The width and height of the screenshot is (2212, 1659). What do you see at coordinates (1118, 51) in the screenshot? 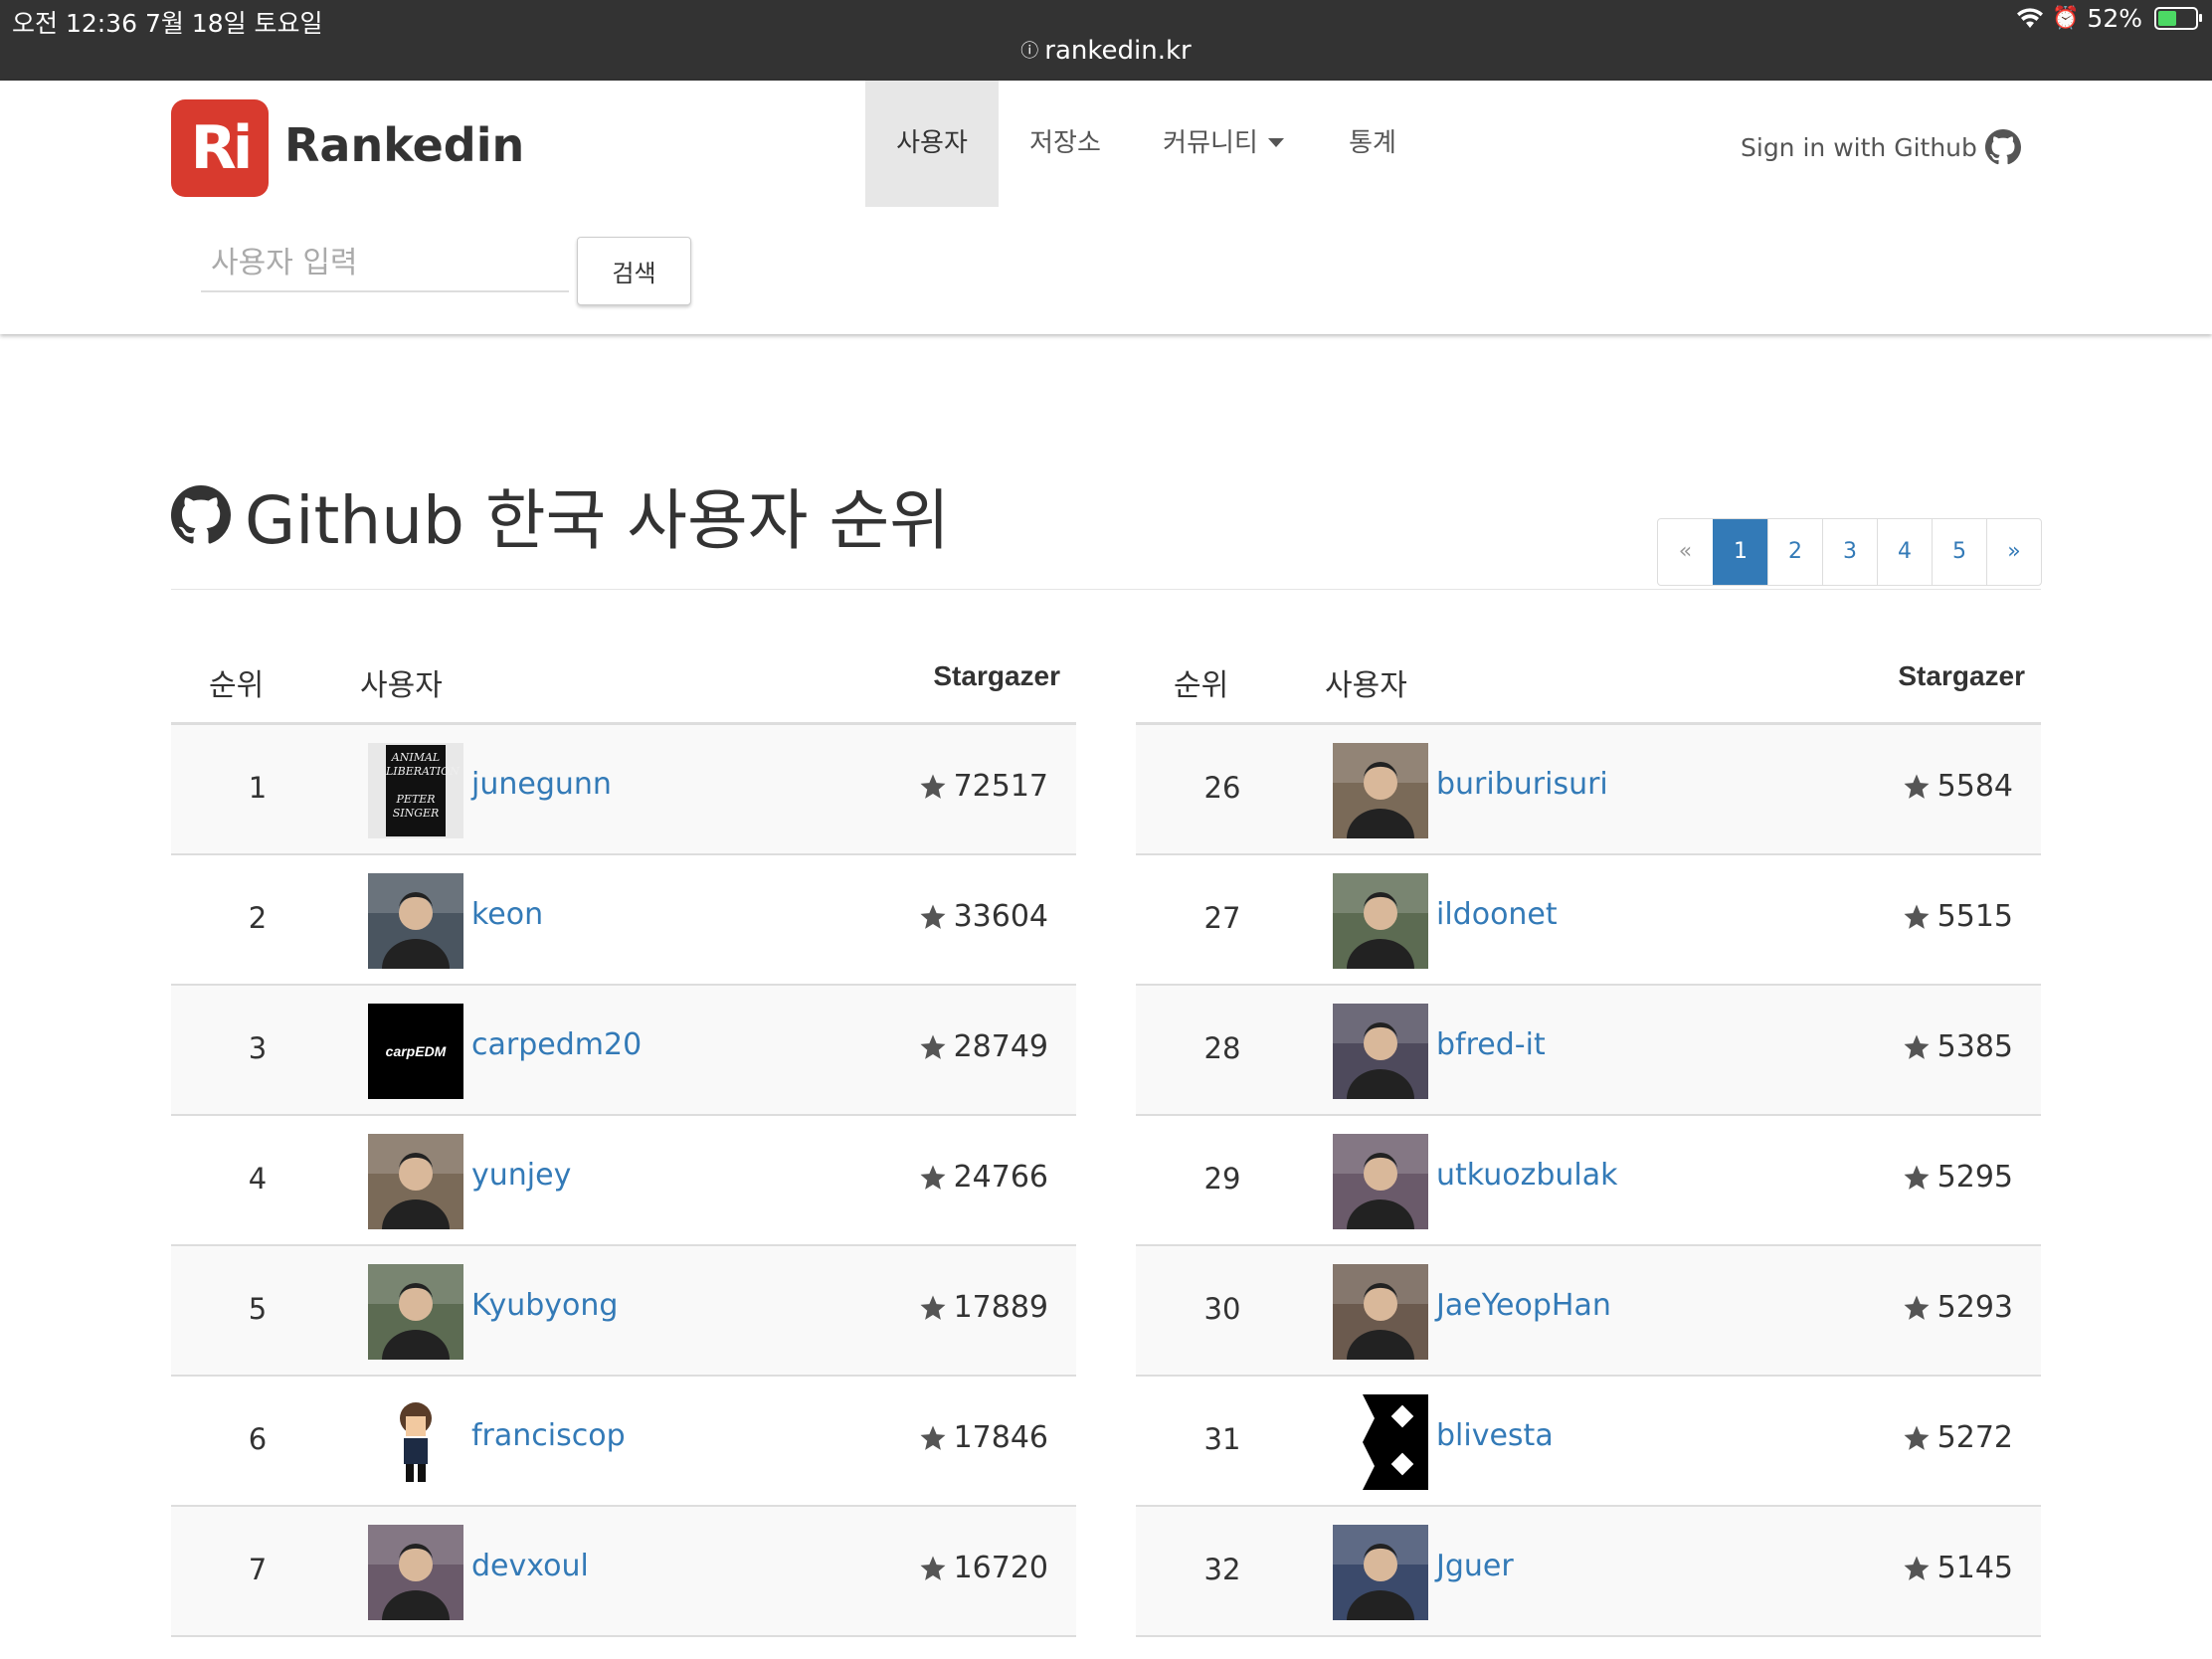
I see `url-text: rankedin.kr` at bounding box center [1118, 51].